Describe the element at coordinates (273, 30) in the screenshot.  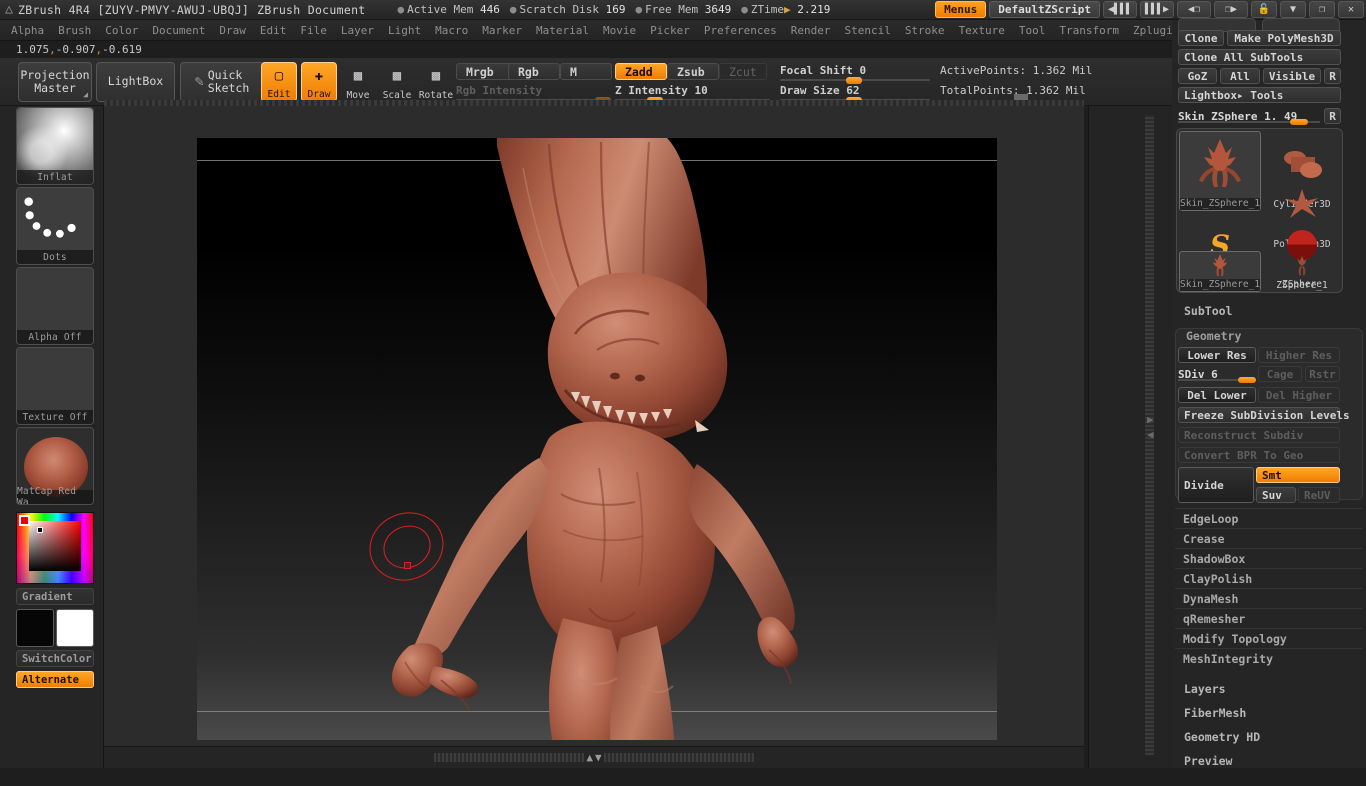
I see `menu-item-edit: Edit` at that location.